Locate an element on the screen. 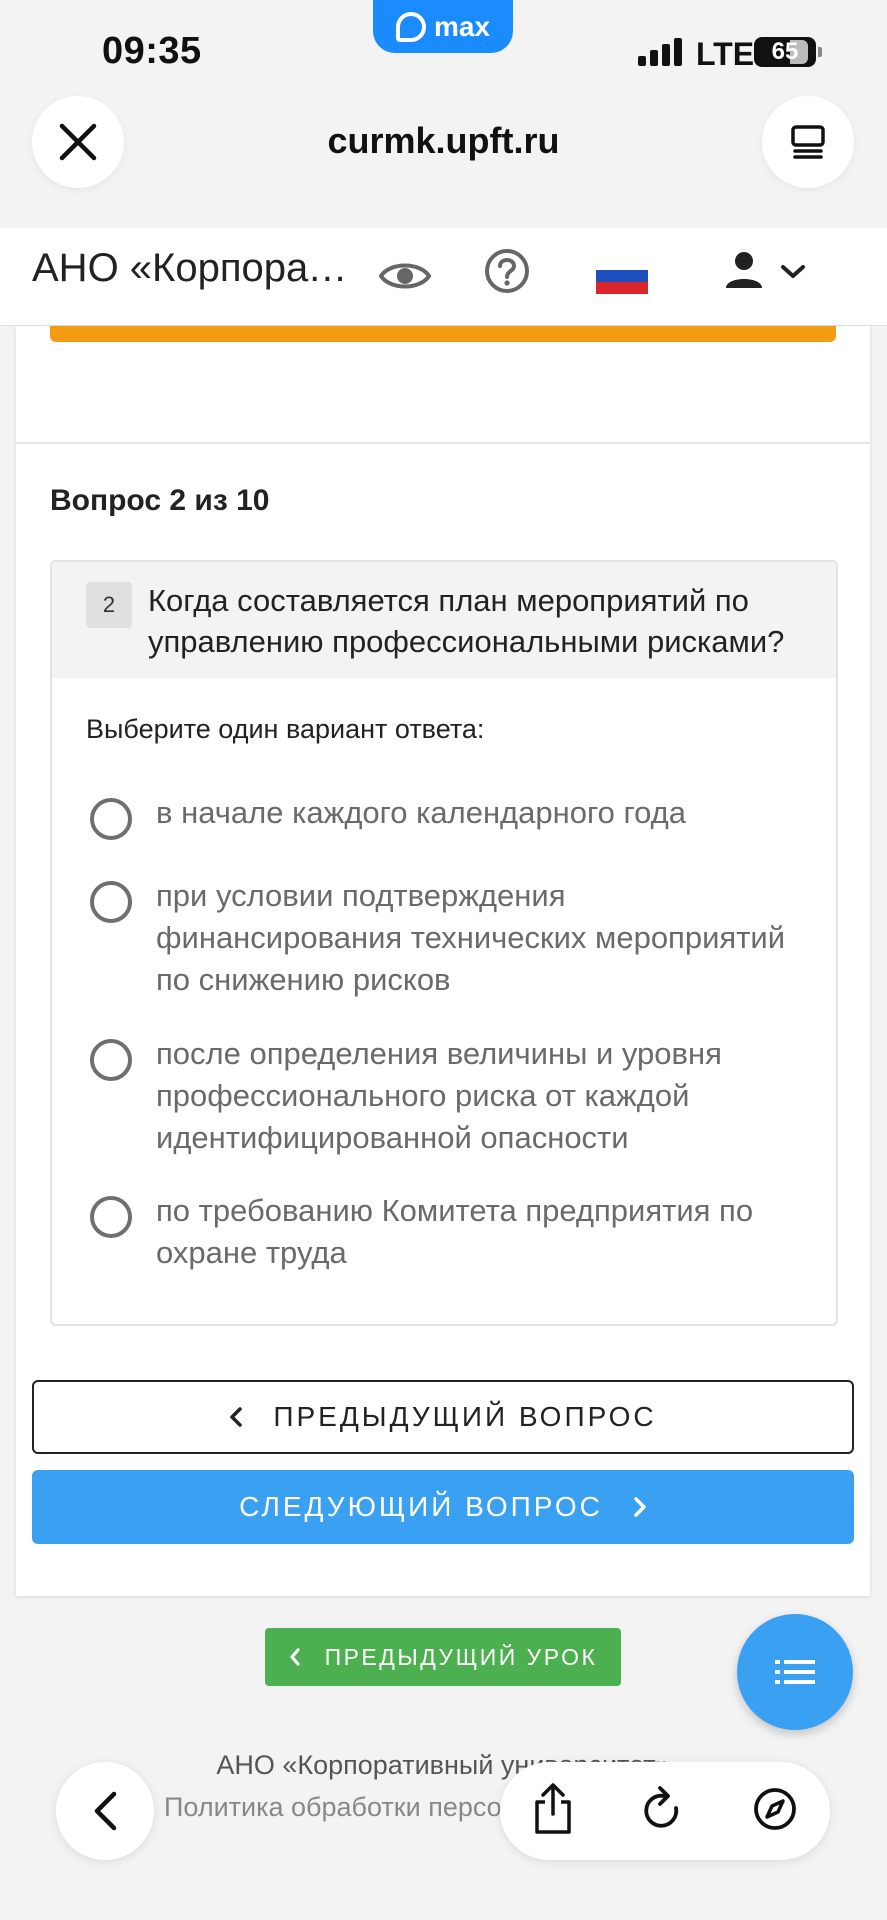 The height and width of the screenshot is (1920, 887). previous-question-button: ПРЕДЫДУЩИЙ ВОПРОС is located at coordinates (443, 1417).